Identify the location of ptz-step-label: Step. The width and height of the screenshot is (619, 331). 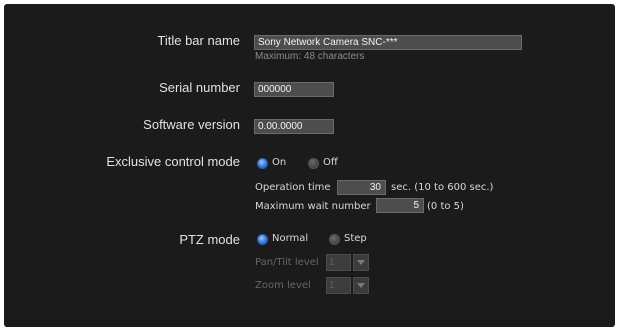
(355, 238).